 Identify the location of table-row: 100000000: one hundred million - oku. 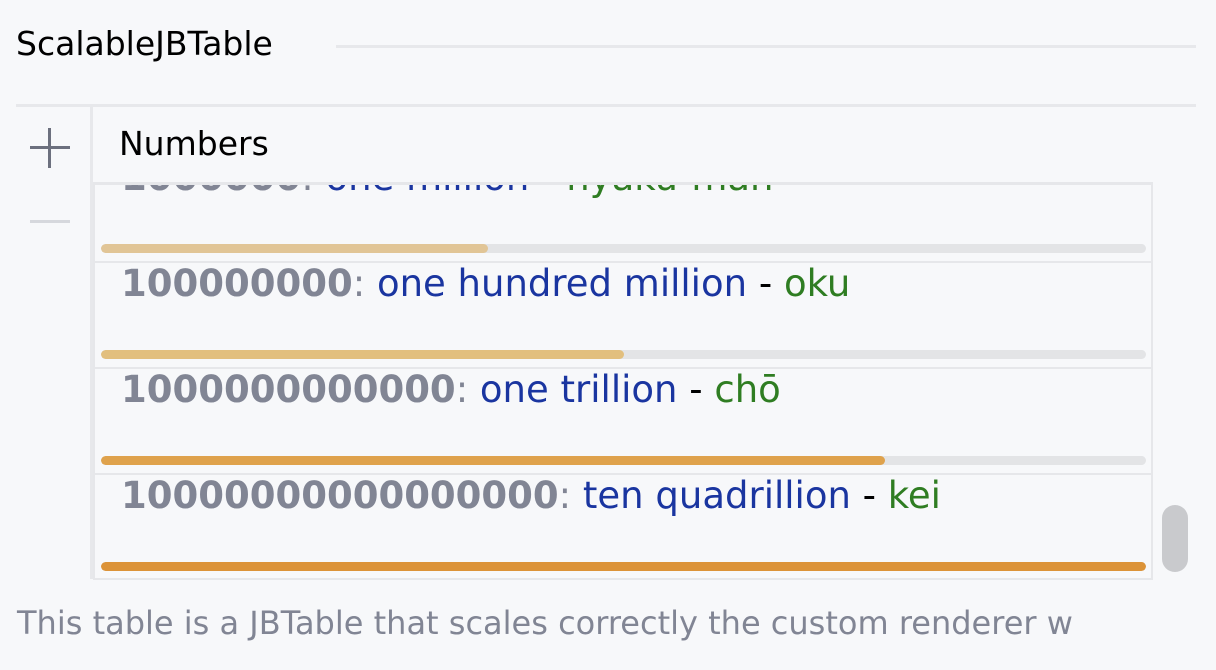
(623, 315).